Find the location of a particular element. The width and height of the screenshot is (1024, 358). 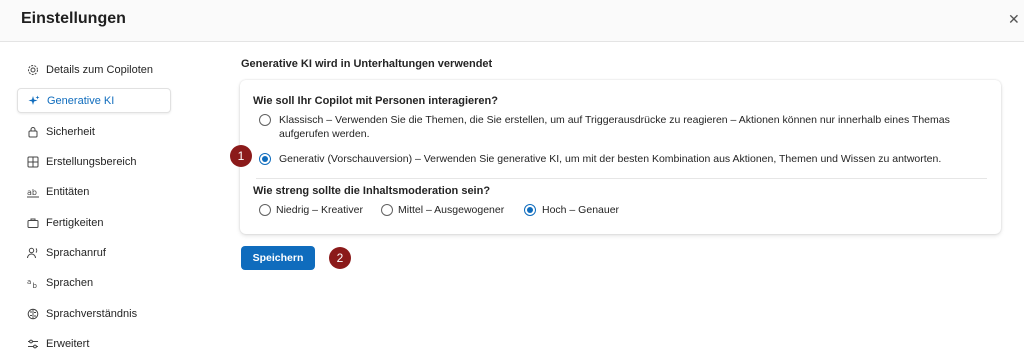

sidebar-item-label: Erweitert is located at coordinates (68, 343).